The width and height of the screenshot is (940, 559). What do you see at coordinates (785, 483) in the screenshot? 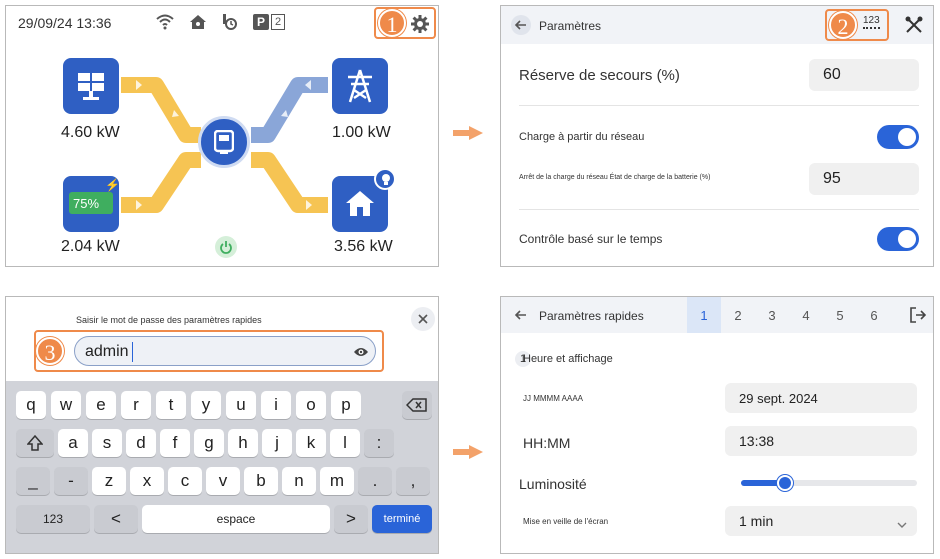
I see `brightness-slider-thumb` at bounding box center [785, 483].